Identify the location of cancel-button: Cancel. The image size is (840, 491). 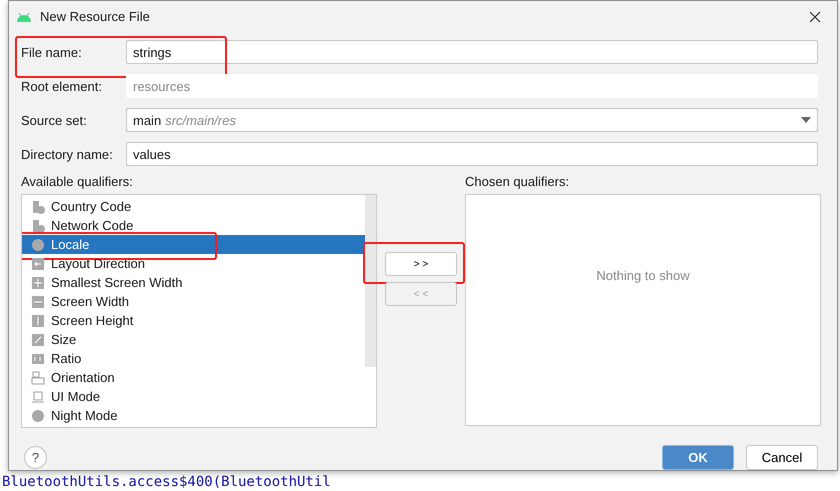
(782, 457).